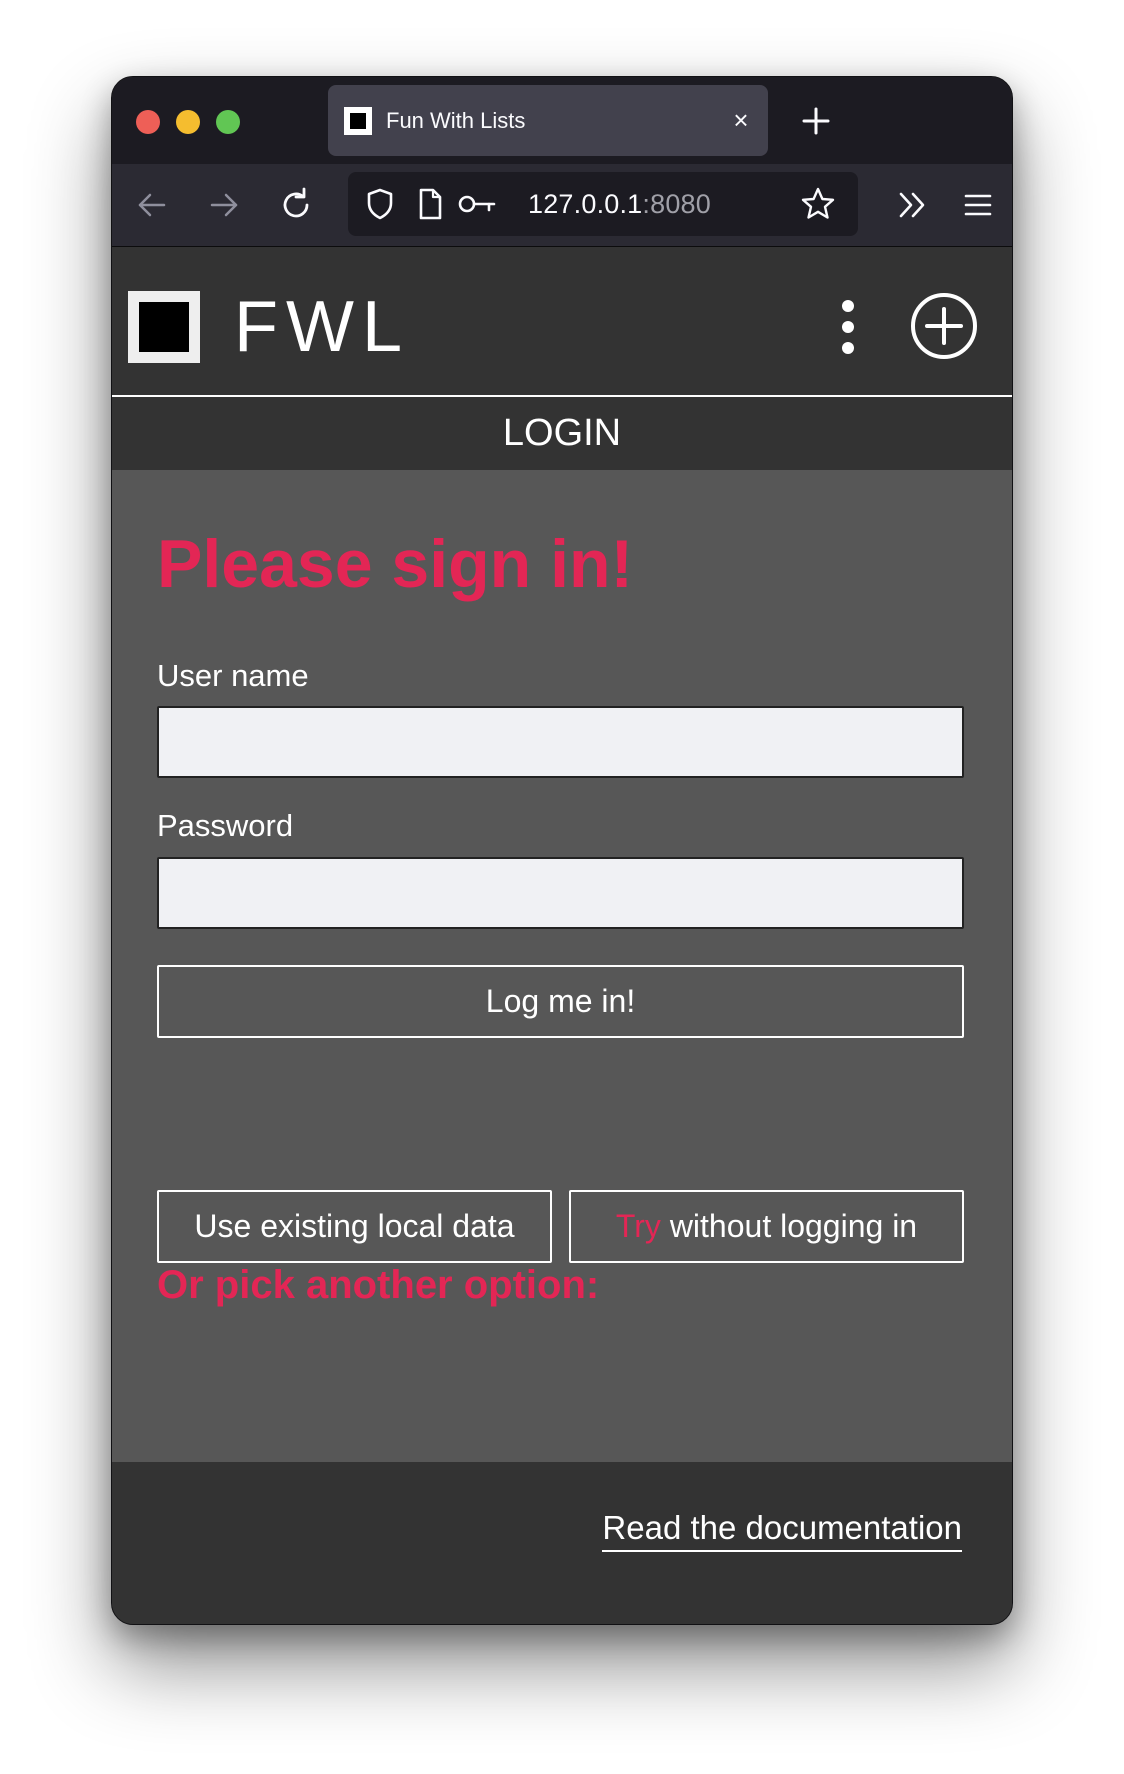 The image size is (1124, 1774). What do you see at coordinates (619, 204) in the screenshot?
I see `url-text: 127.0.0.1:8080` at bounding box center [619, 204].